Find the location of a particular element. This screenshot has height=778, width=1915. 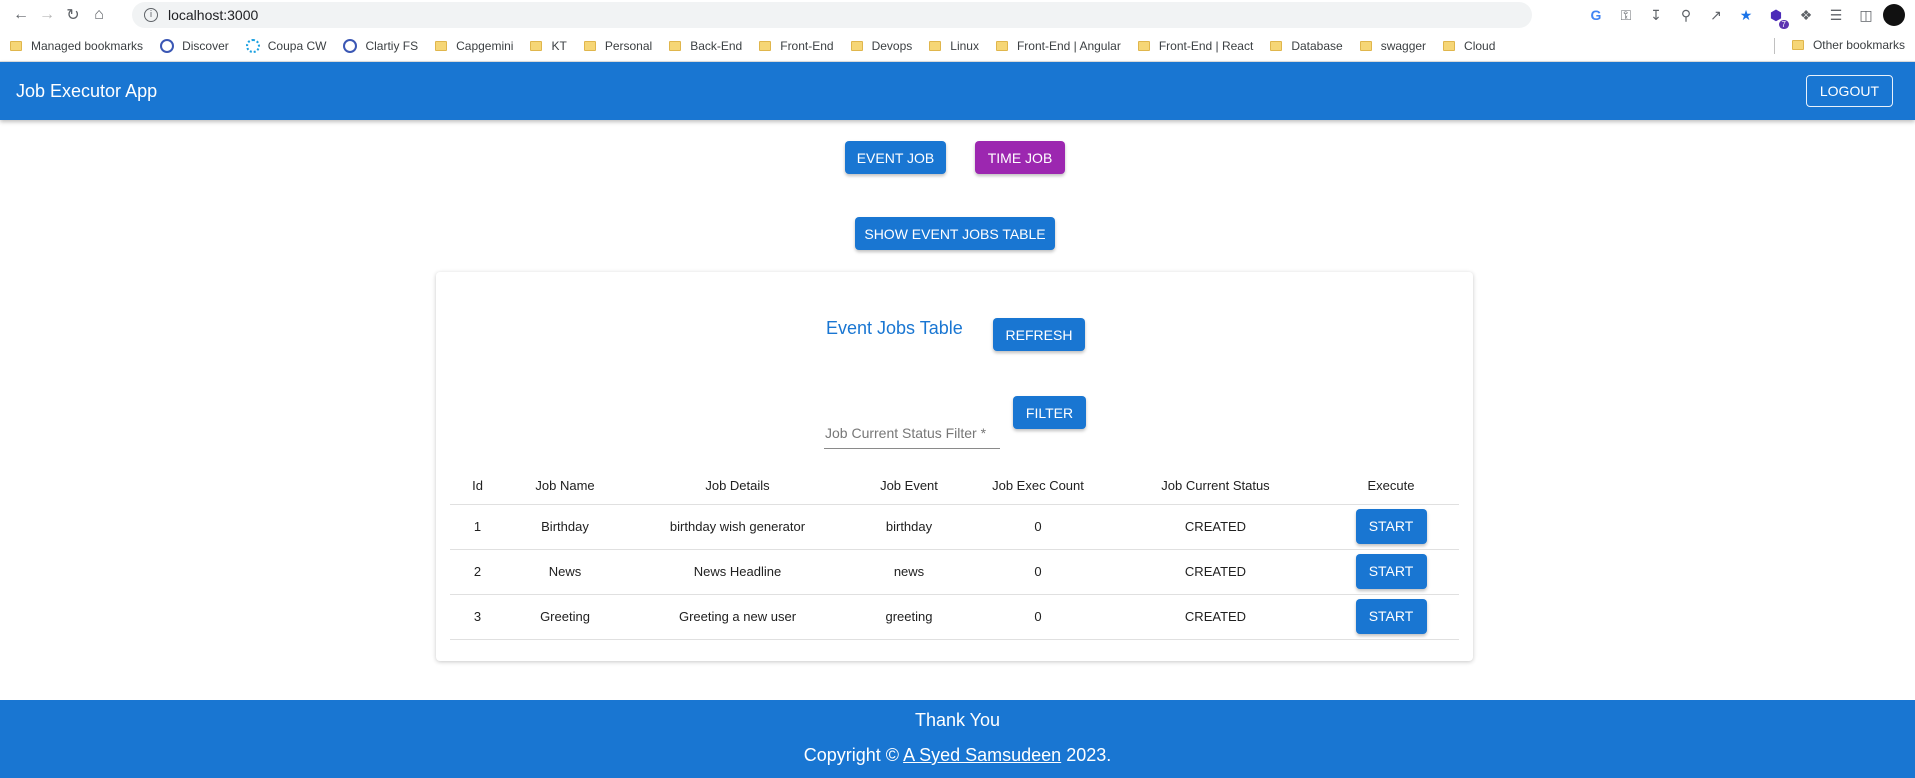

address-bar: i localhost:3000 is located at coordinates (832, 15).